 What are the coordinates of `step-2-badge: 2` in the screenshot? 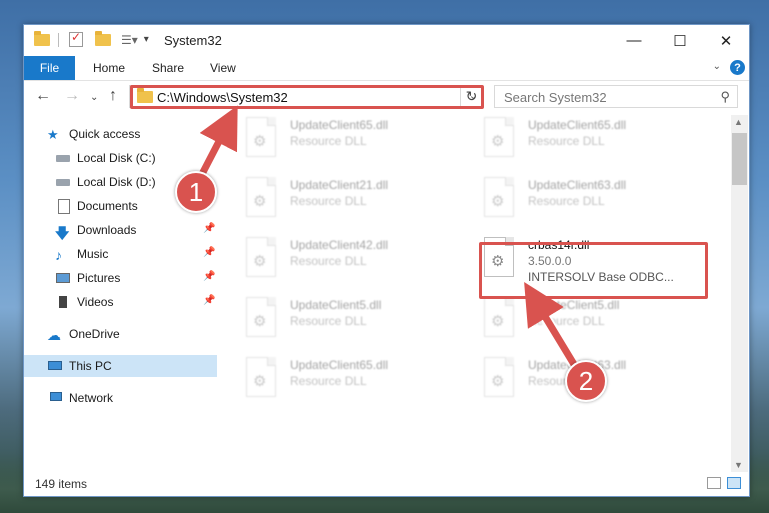 It's located at (586, 381).